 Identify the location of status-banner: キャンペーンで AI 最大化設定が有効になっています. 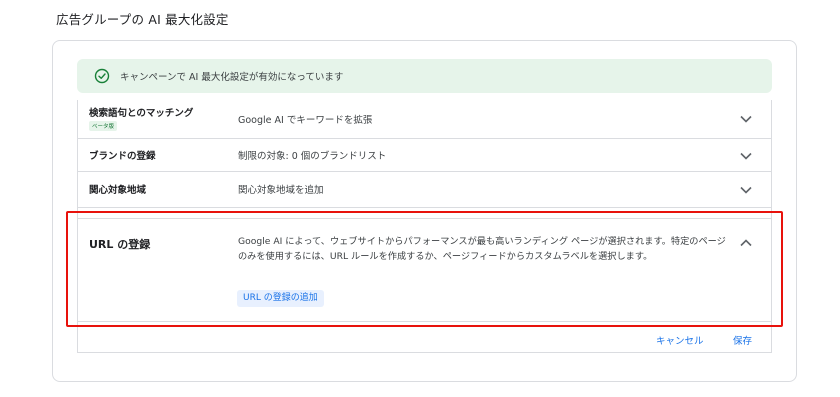
(424, 76).